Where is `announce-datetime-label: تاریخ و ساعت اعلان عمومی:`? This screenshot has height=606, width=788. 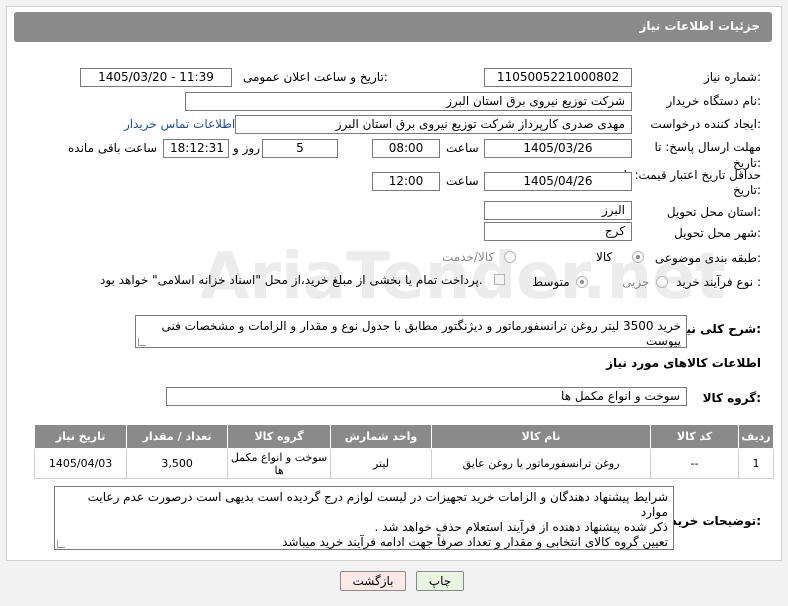 announce-datetime-label: تاریخ و ساعت اعلان عمومی: is located at coordinates (315, 77).